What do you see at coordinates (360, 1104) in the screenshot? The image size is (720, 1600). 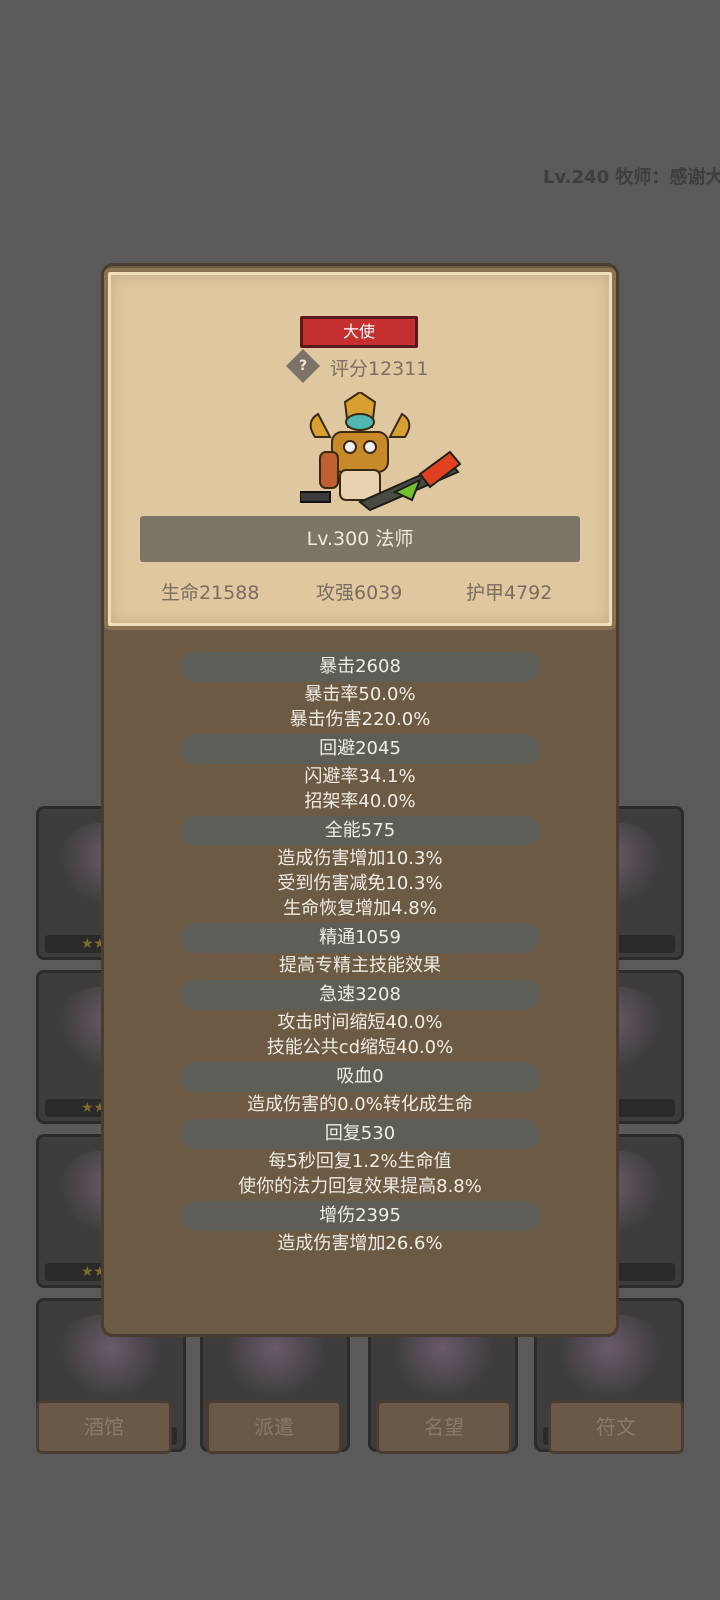 I see `stat-line: 造成伤害的0.0%转化成生命` at bounding box center [360, 1104].